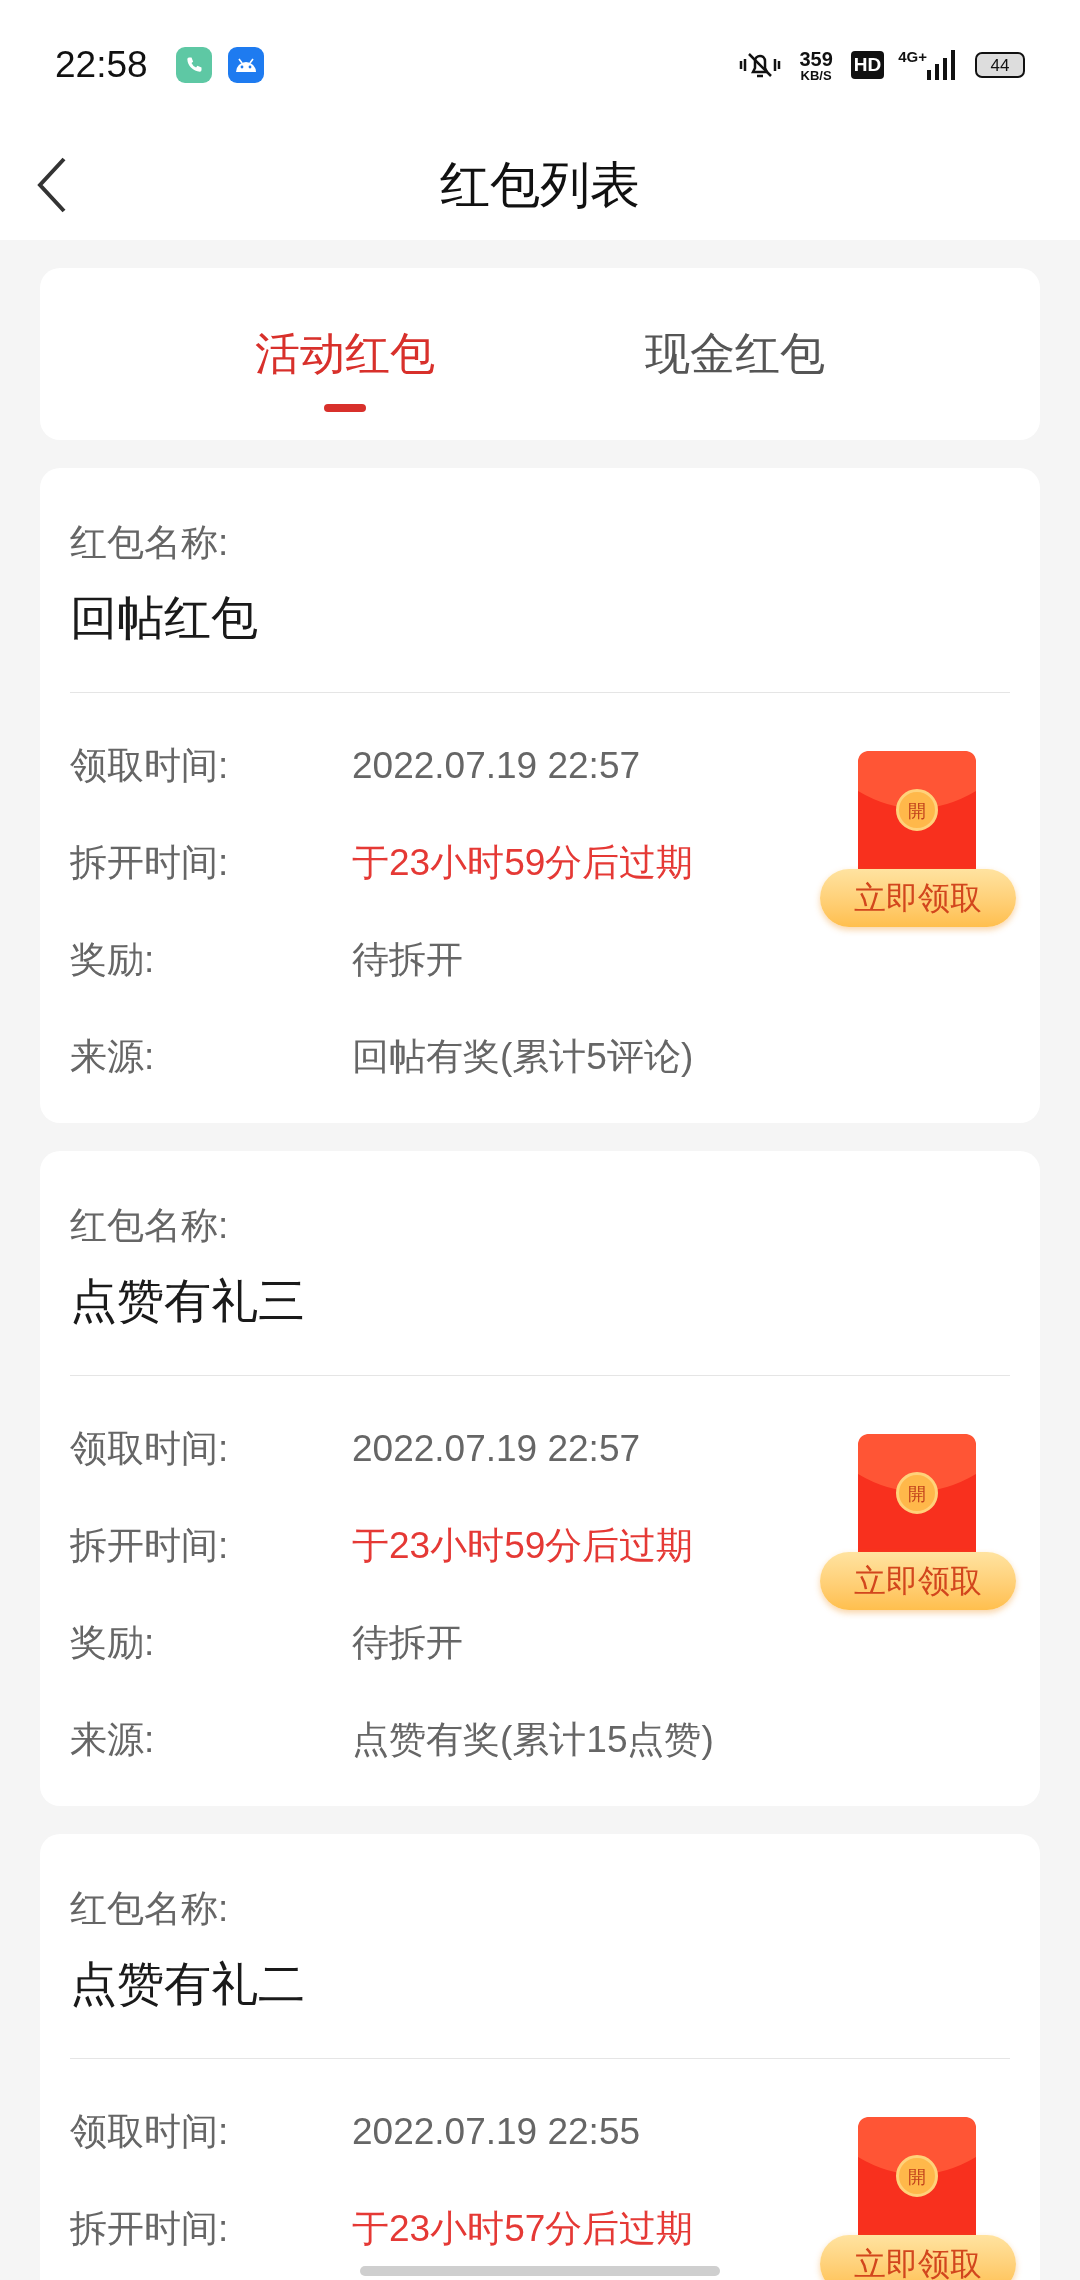 This screenshot has width=1080, height=2280. What do you see at coordinates (523, 1056) in the screenshot?
I see `row-value: 回帖有奖(累计5评论)` at bounding box center [523, 1056].